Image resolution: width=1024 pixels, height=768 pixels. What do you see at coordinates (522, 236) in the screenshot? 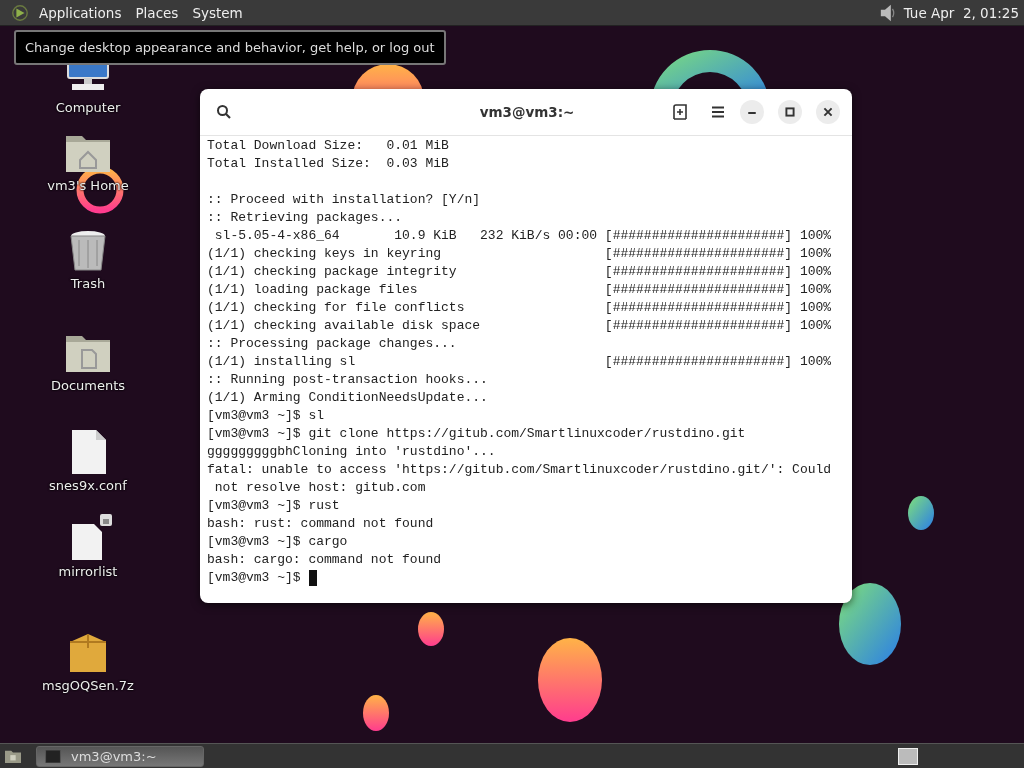
I see `terminal-line: sl-5.05-4-x86_64 10.9 KiB 232 KiB/s 00:00 [######################] 100%` at bounding box center [522, 236].